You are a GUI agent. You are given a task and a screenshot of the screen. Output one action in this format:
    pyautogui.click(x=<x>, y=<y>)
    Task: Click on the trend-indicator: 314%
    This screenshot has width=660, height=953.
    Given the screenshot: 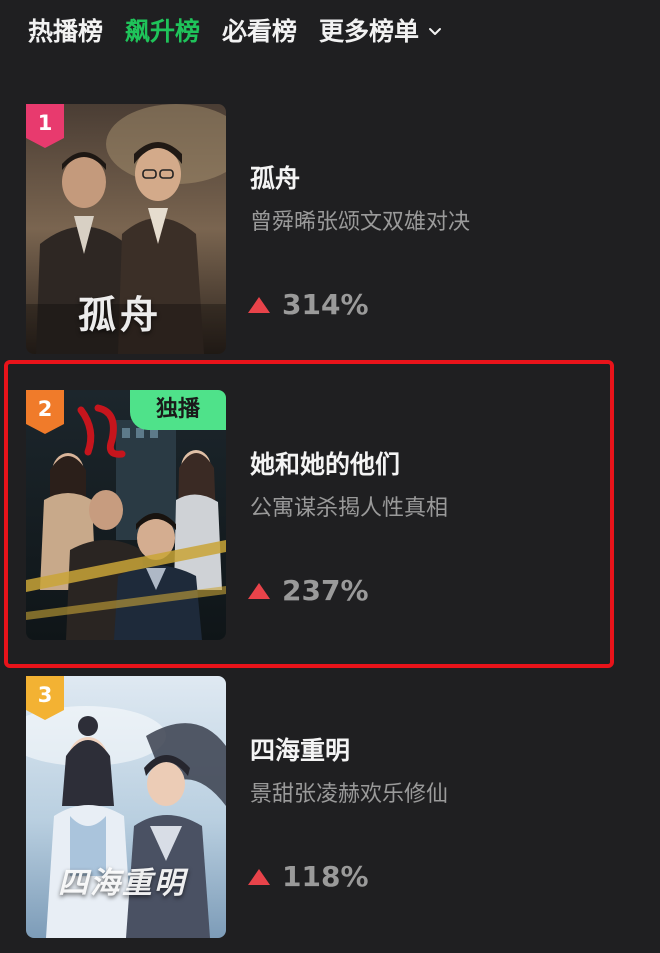 What is the action you would take?
    pyautogui.click(x=308, y=304)
    